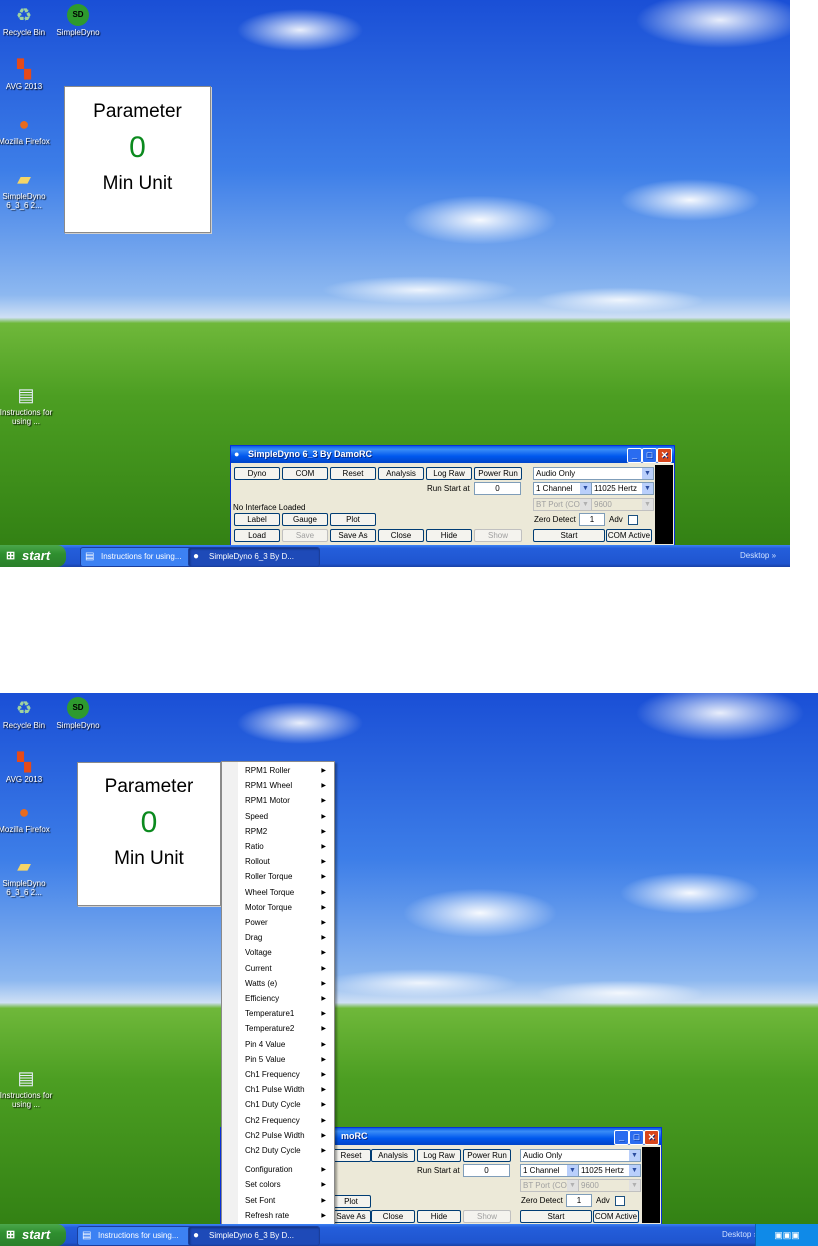 The width and height of the screenshot is (818, 1246). I want to click on menu-item: Current ▶, so click(278, 969).